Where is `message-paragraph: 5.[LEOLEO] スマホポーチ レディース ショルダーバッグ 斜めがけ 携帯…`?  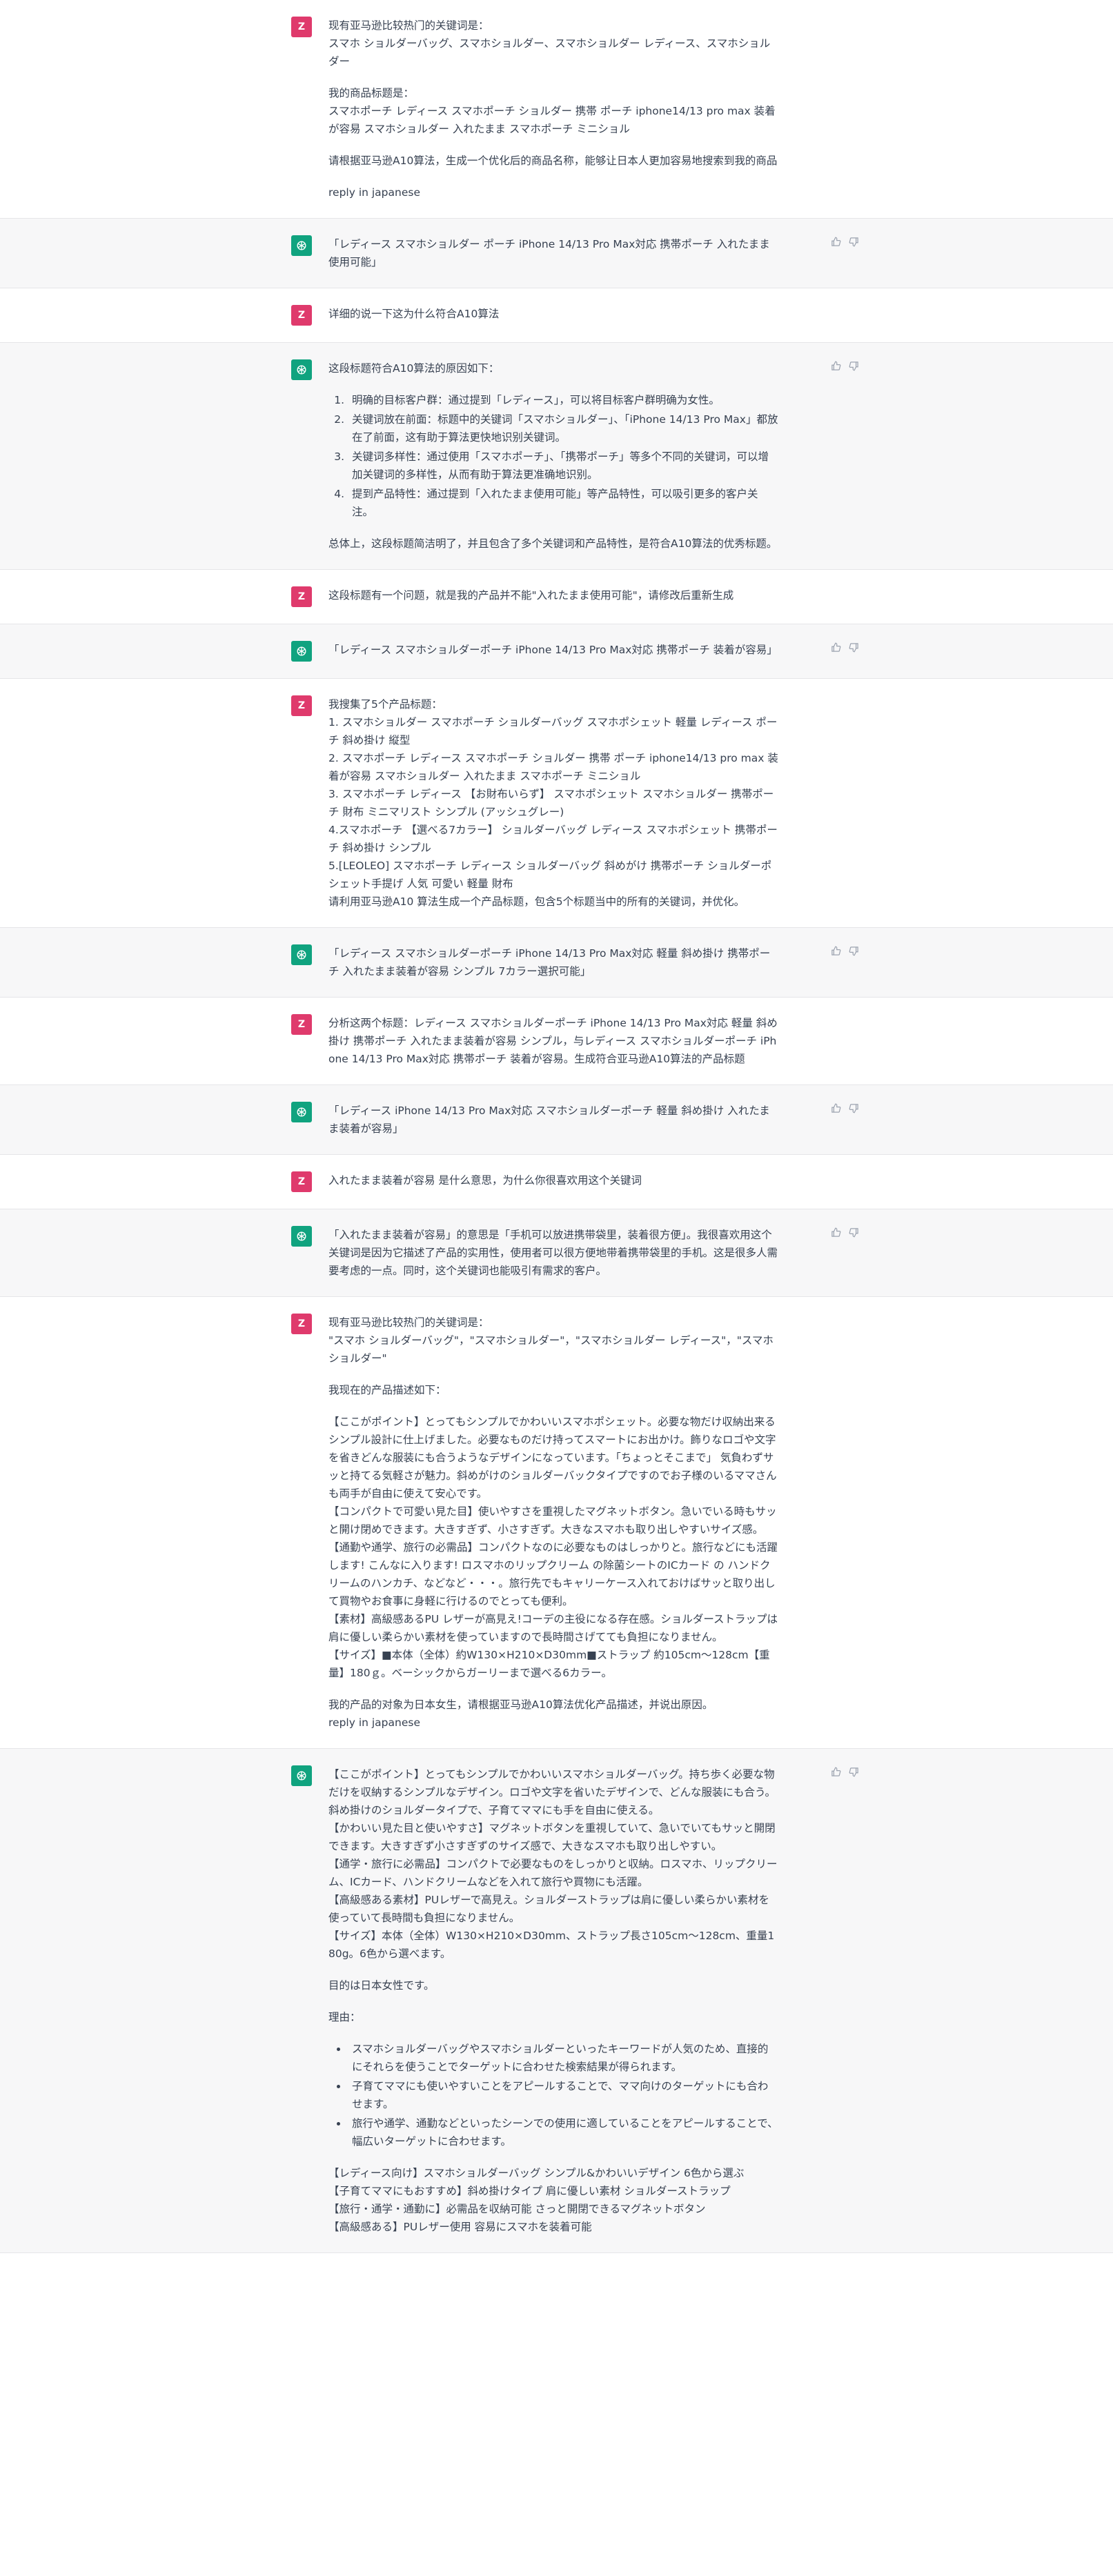 message-paragraph: 5.[LEOLEO] スマホポーチ レディース ショルダーバッグ 斜めがけ 携帯… is located at coordinates (550, 875).